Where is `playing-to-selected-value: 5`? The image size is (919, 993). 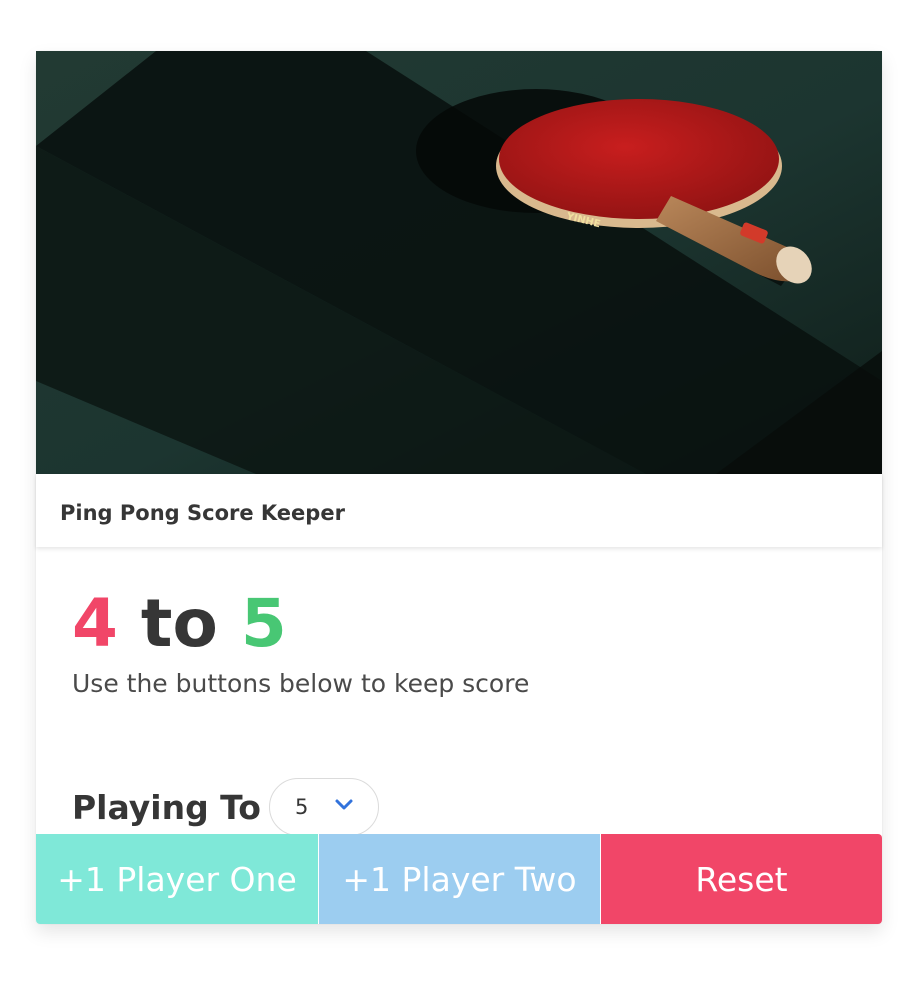 playing-to-selected-value: 5 is located at coordinates (301, 807).